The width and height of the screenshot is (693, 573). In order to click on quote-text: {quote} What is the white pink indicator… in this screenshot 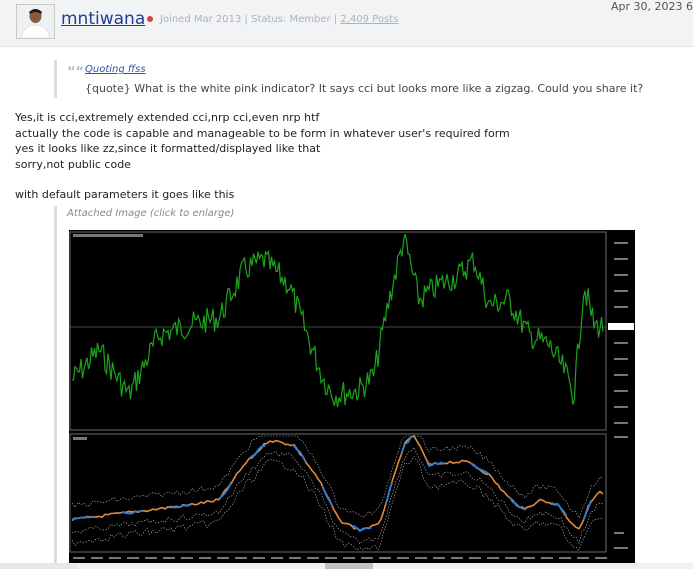, I will do `click(364, 88)`.